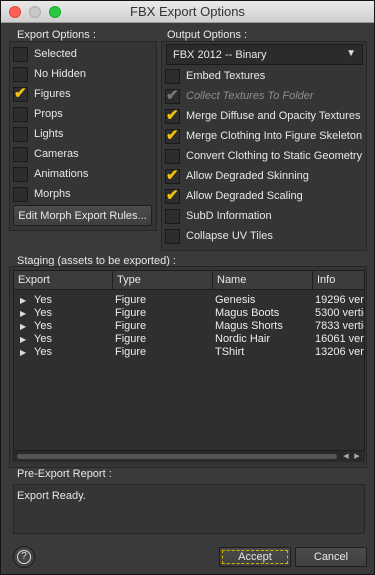 The image size is (375, 575). What do you see at coordinates (351, 53) in the screenshot?
I see `dropdown-arrow-icon: ▼` at bounding box center [351, 53].